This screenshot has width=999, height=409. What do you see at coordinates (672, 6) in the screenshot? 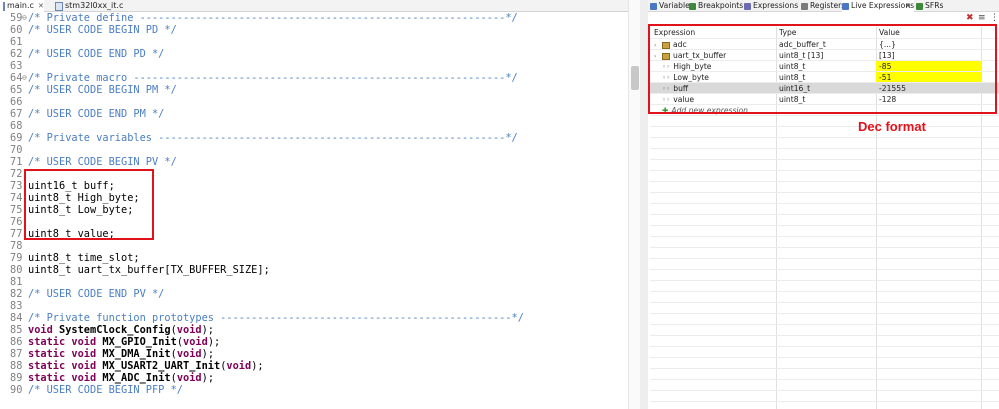
I see `tab-variables: Variables` at bounding box center [672, 6].